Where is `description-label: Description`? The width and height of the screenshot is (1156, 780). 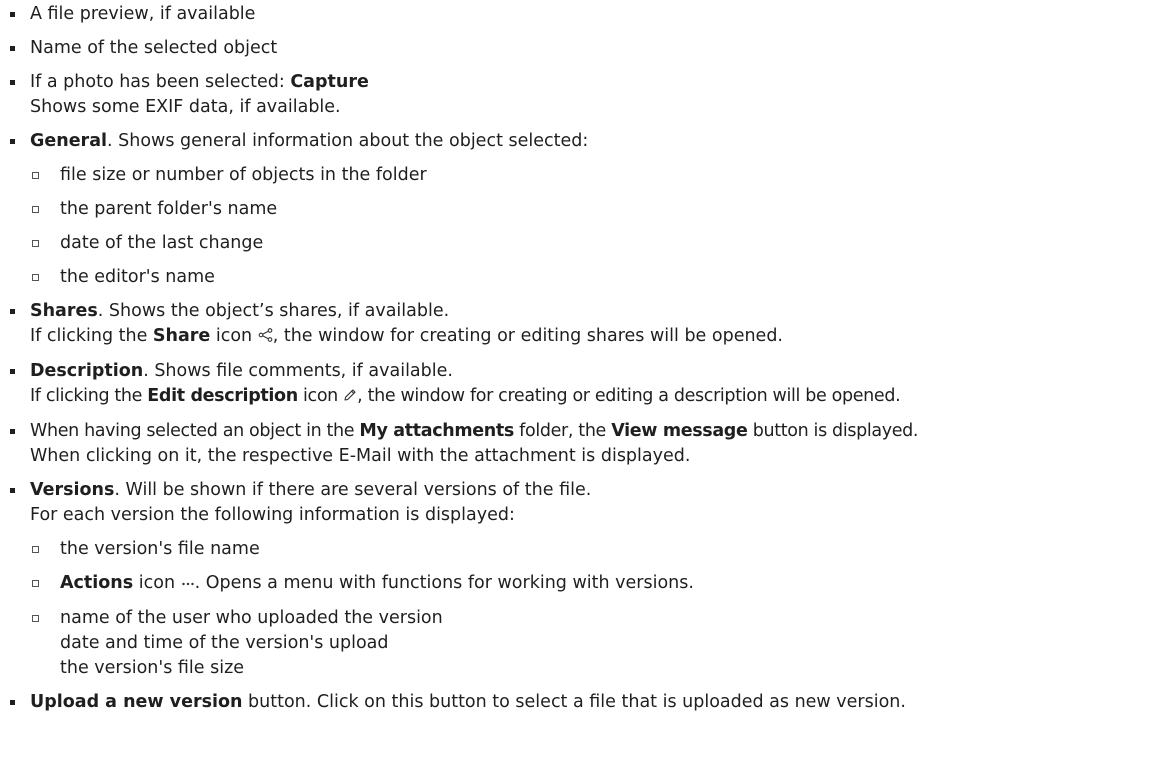
description-label: Description is located at coordinates (87, 371).